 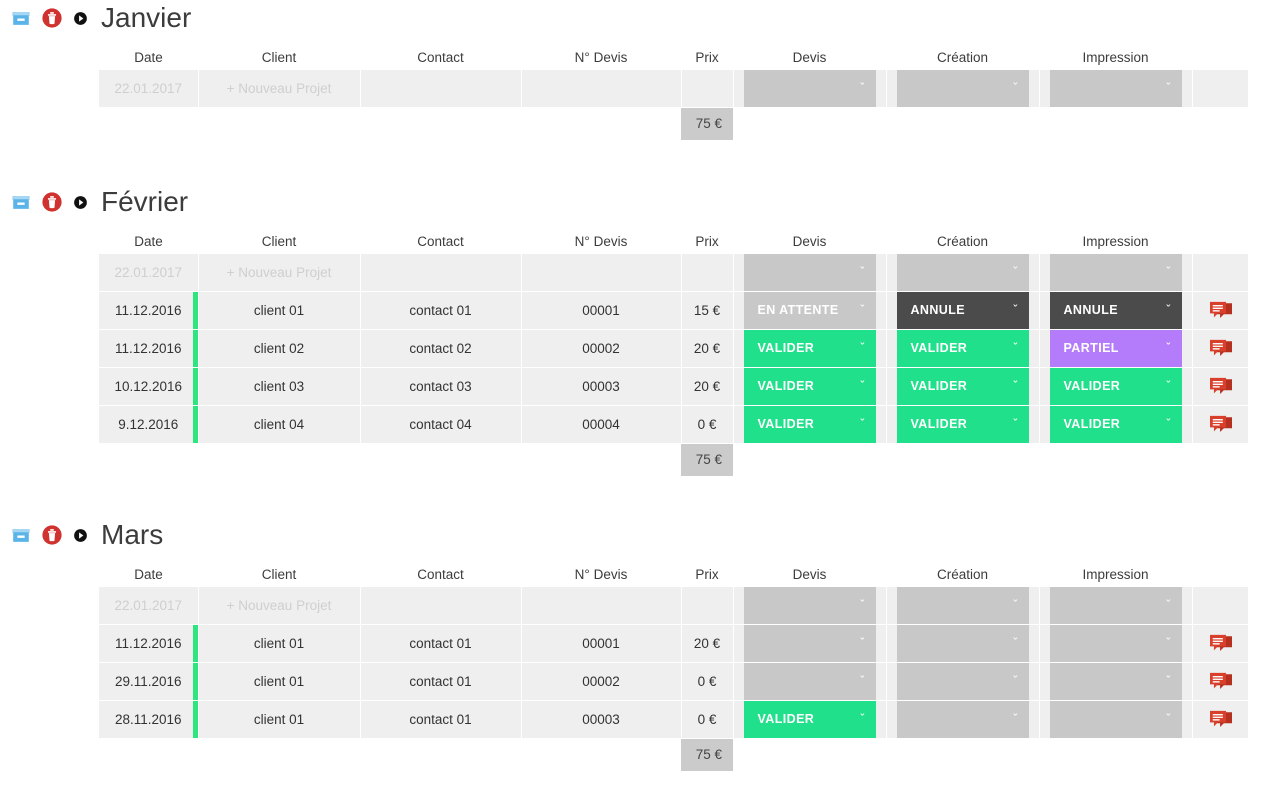 I want to click on cell-impression: PARTIEL ˇ, so click(x=1116, y=348).